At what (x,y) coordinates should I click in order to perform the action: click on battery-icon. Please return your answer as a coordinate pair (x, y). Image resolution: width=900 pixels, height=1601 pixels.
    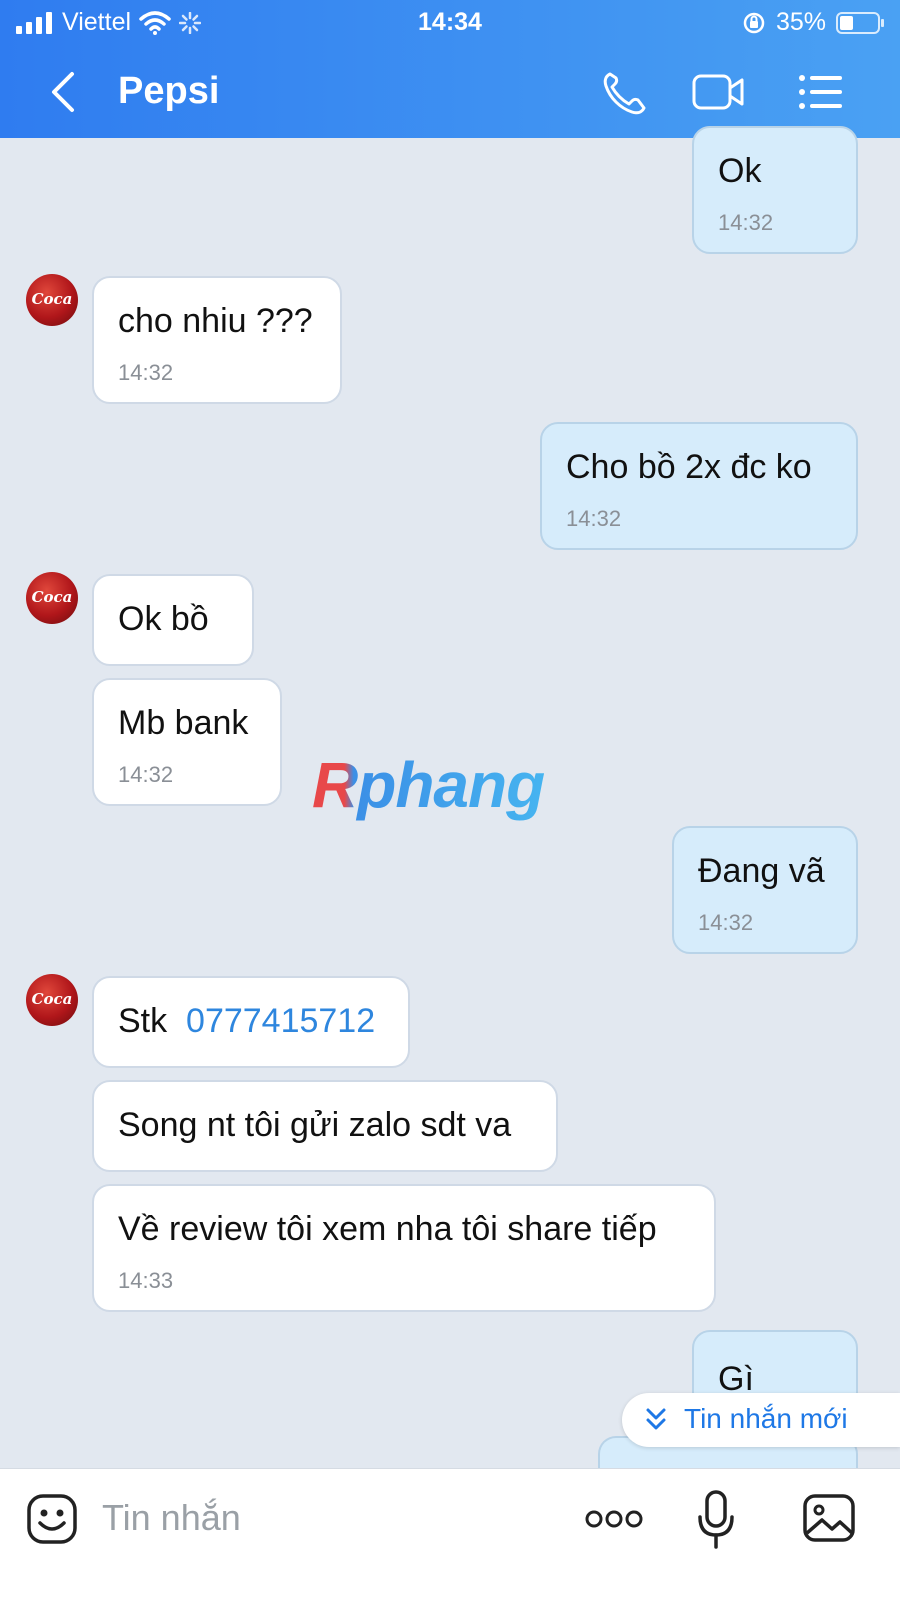
    Looking at the image, I should click on (860, 22).